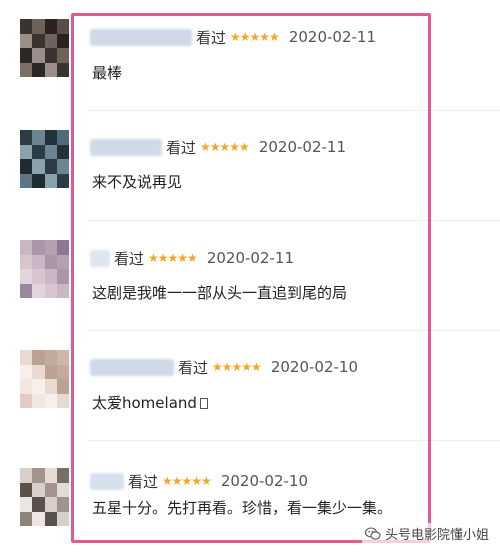 The height and width of the screenshot is (552, 500). I want to click on review-comment-text: 太爱homeland, so click(144, 403).